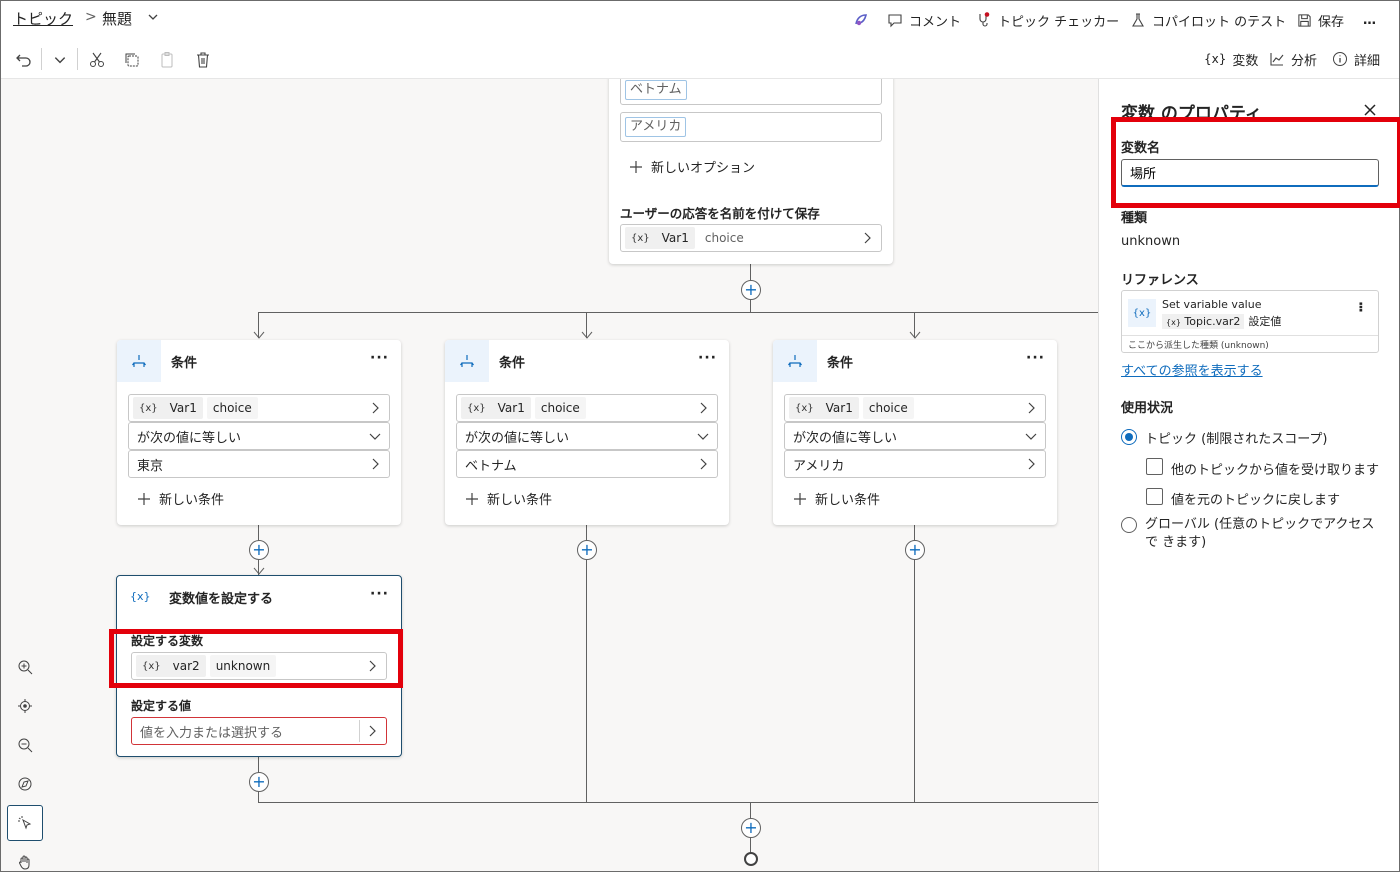  I want to click on analytics-button: 分析, so click(1293, 59).